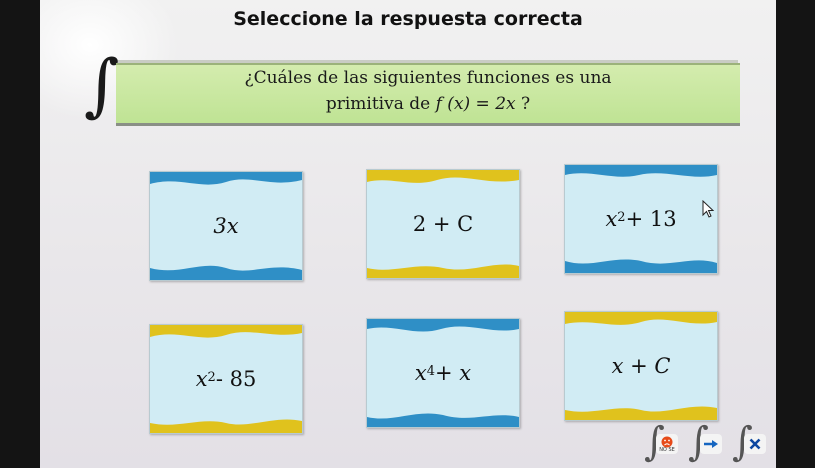 Image resolution: width=815 pixels, height=468 pixels. I want to click on answer-rest: + x, so click(453, 373).